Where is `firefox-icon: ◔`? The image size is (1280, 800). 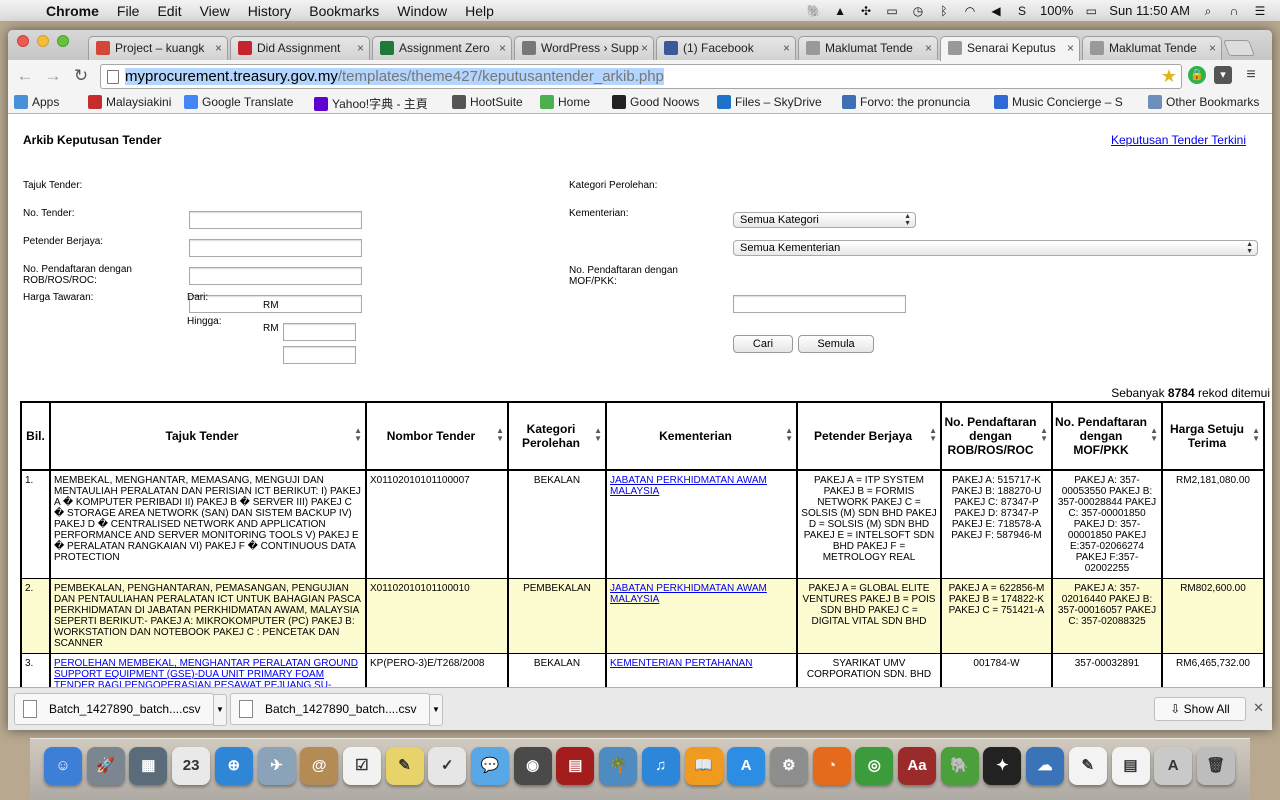
firefox-icon: ◔ is located at coordinates (831, 766).